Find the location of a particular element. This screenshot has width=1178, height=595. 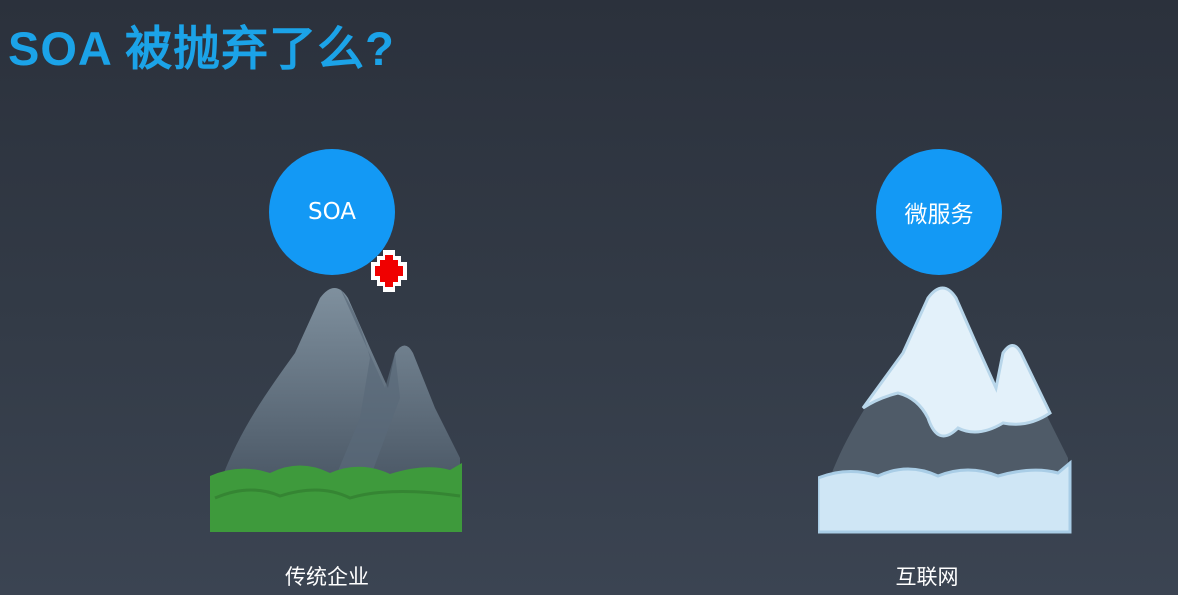

left-caption: 传统企业 is located at coordinates (327, 577).